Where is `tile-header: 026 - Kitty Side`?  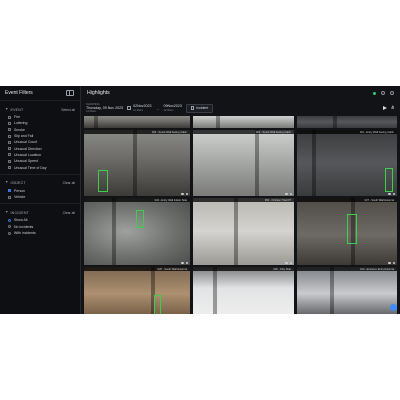
tile-header: 026 - Kitty Side is located at coordinates (243, 269).